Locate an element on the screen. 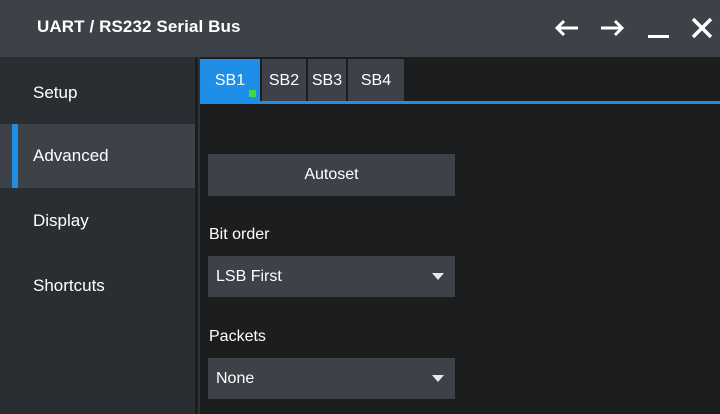 The height and width of the screenshot is (414, 720). tab-sb1: SB1 is located at coordinates (230, 81).